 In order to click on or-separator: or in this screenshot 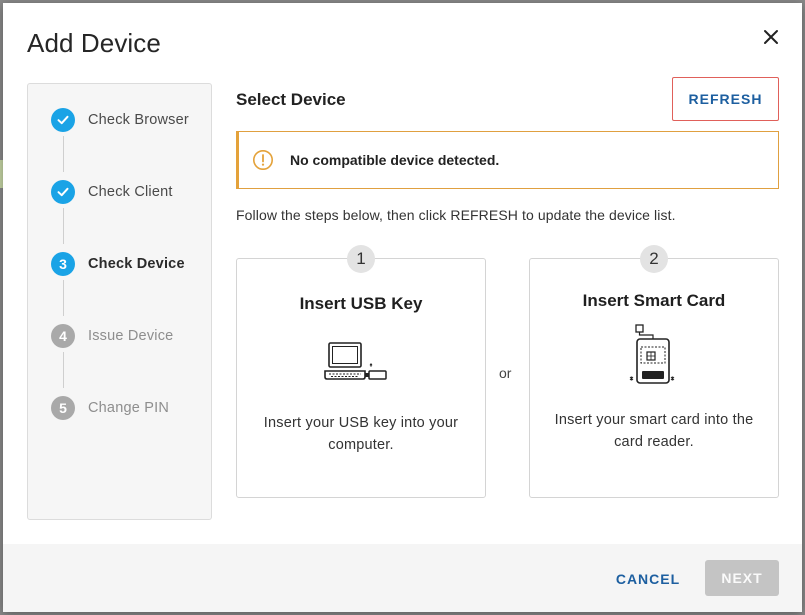, I will do `click(505, 373)`.